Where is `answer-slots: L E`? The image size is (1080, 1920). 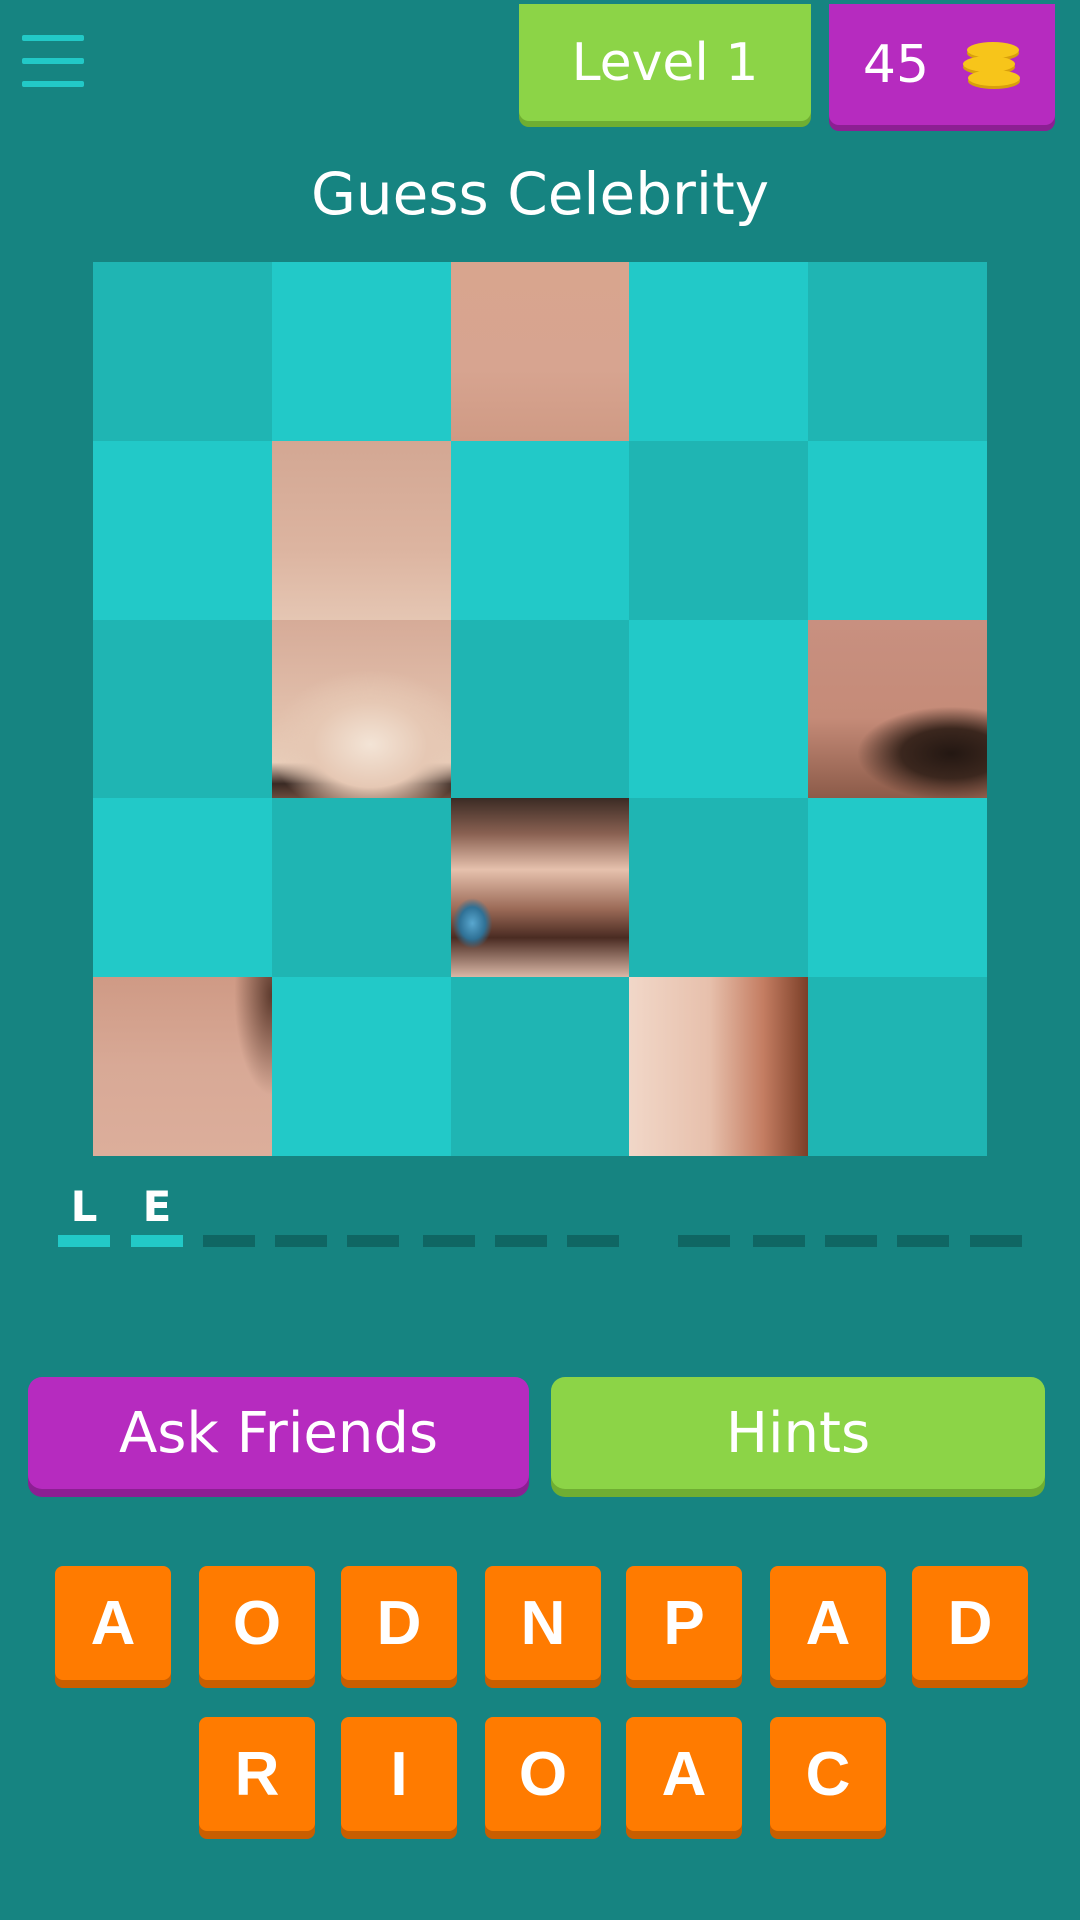
answer-slots: L E is located at coordinates (540, 1210).